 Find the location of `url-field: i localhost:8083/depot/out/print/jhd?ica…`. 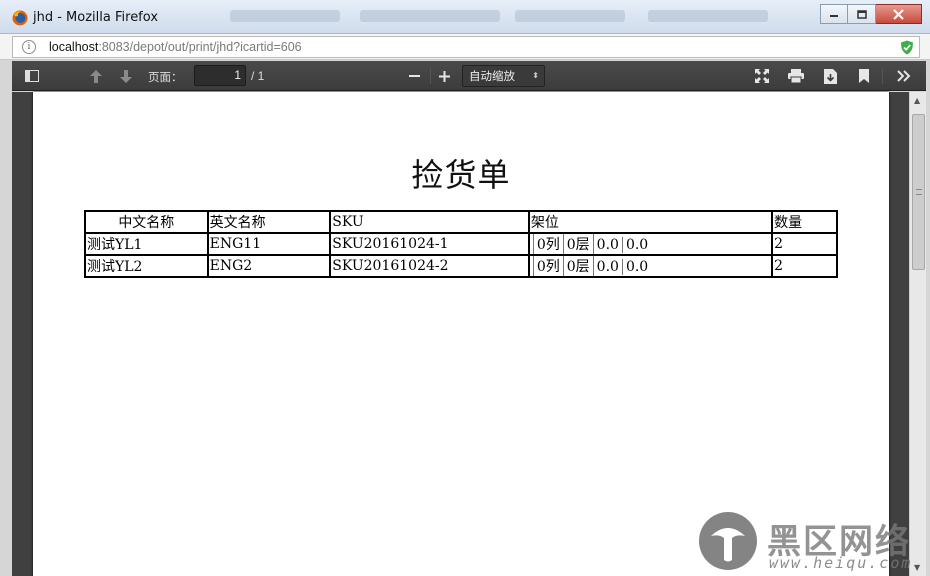

url-field: i localhost:8083/depot/out/print/jhd?ica… is located at coordinates (466, 47).